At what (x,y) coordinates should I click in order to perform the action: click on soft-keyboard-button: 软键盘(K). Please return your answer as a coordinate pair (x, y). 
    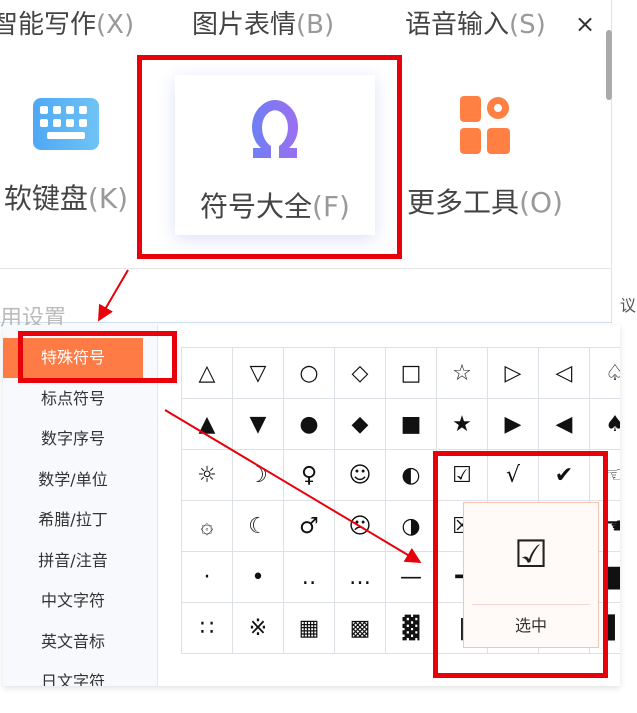
    Looking at the image, I should click on (68, 143).